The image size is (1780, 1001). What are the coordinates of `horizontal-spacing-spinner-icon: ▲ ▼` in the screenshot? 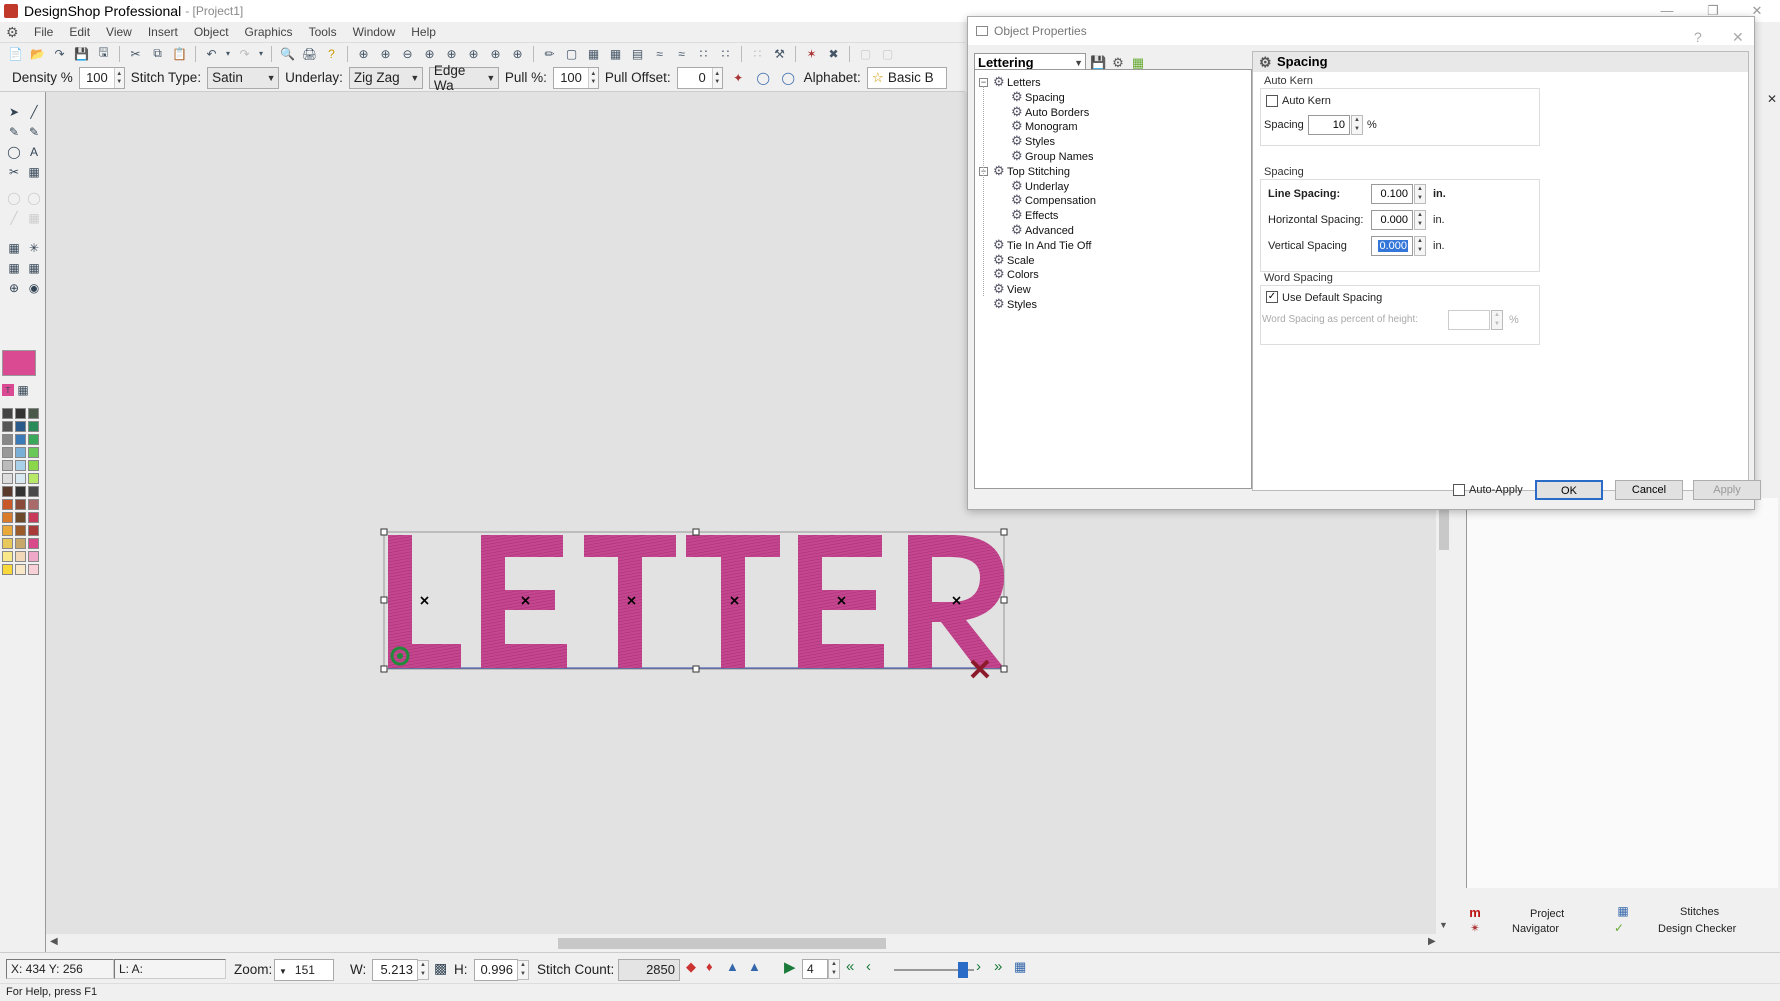 It's located at (1420, 220).